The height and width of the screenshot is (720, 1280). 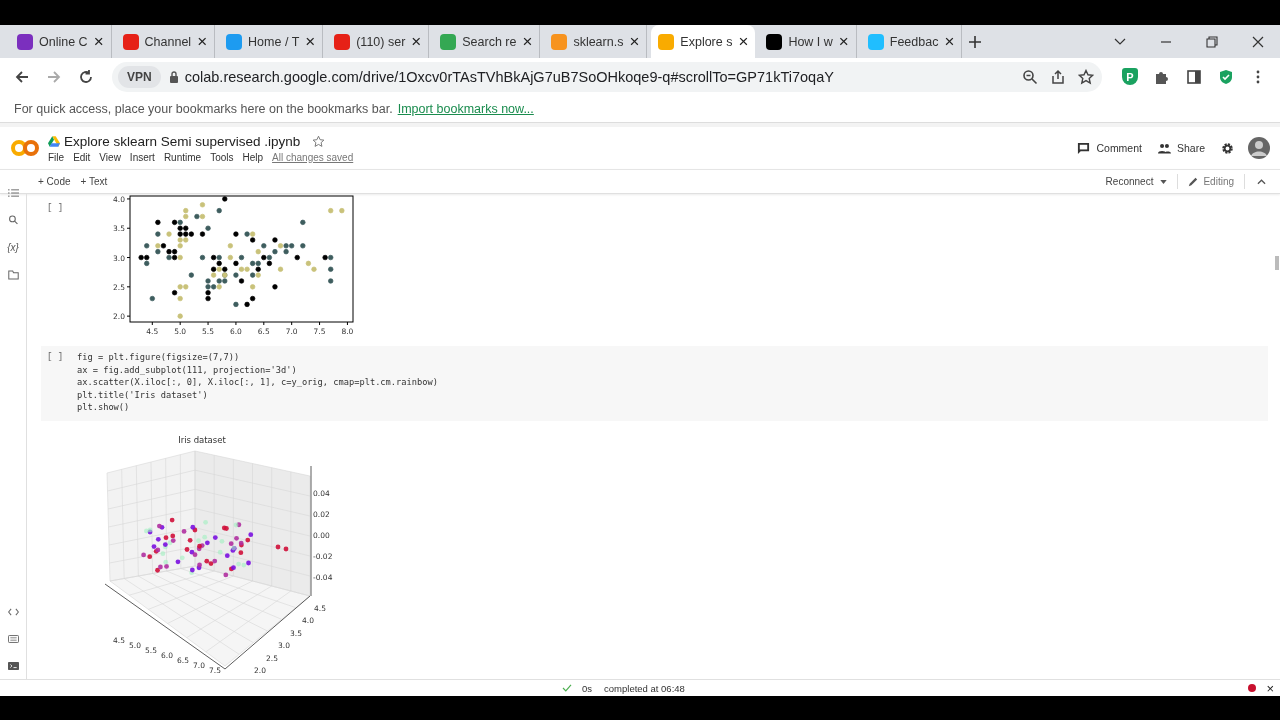 What do you see at coordinates (203, 108) in the screenshot?
I see `bookmarks-hint: For quick access, place your bookmarks here on the bookmarks bar.` at bounding box center [203, 108].